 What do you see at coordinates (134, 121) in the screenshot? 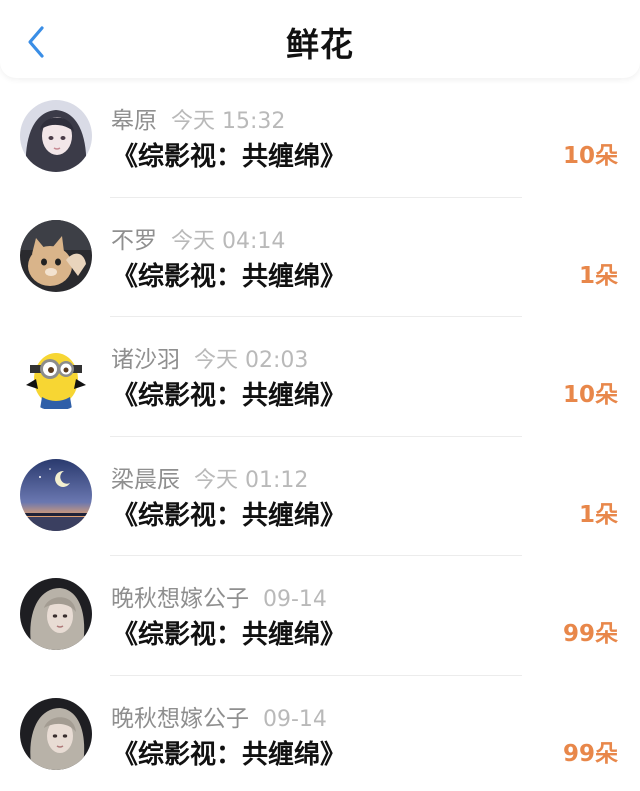
I see `sender-name: 皋原` at bounding box center [134, 121].